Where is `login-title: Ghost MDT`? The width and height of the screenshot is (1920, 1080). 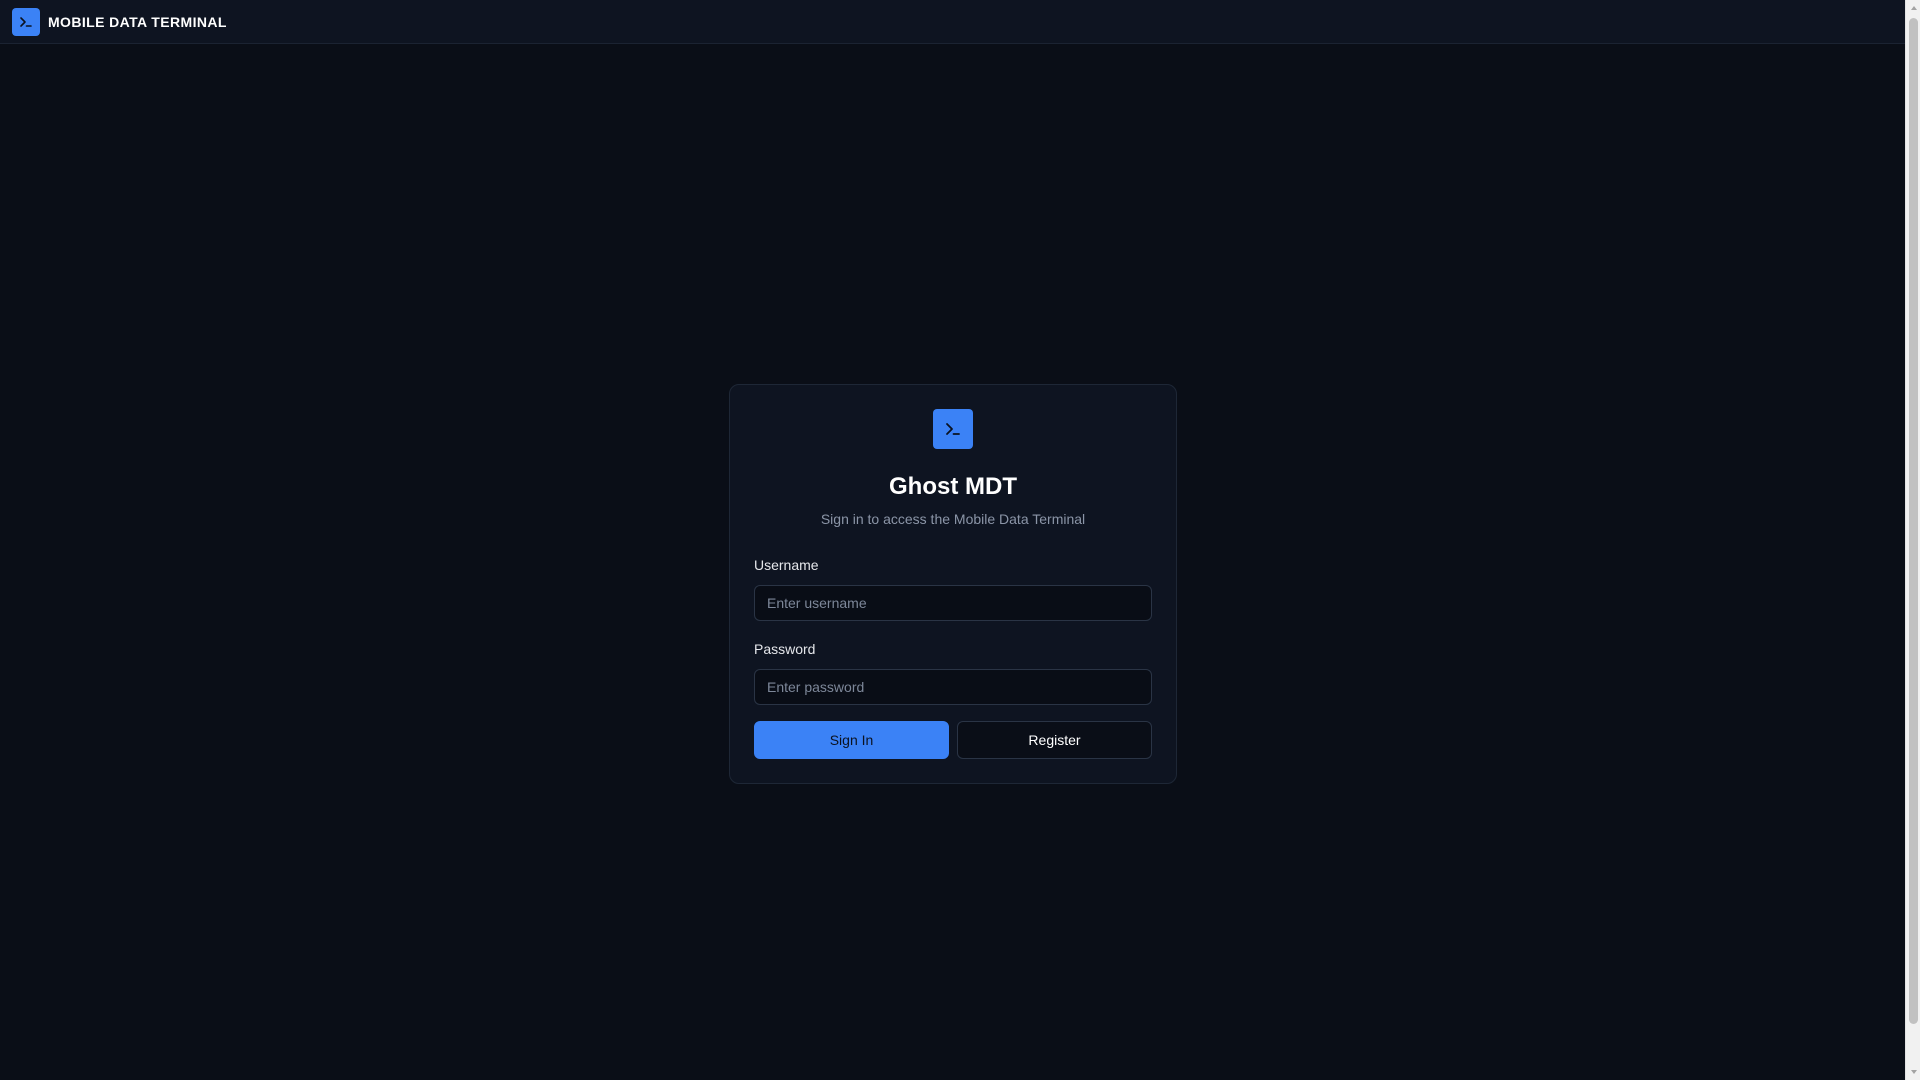
login-title: Ghost MDT is located at coordinates (953, 486).